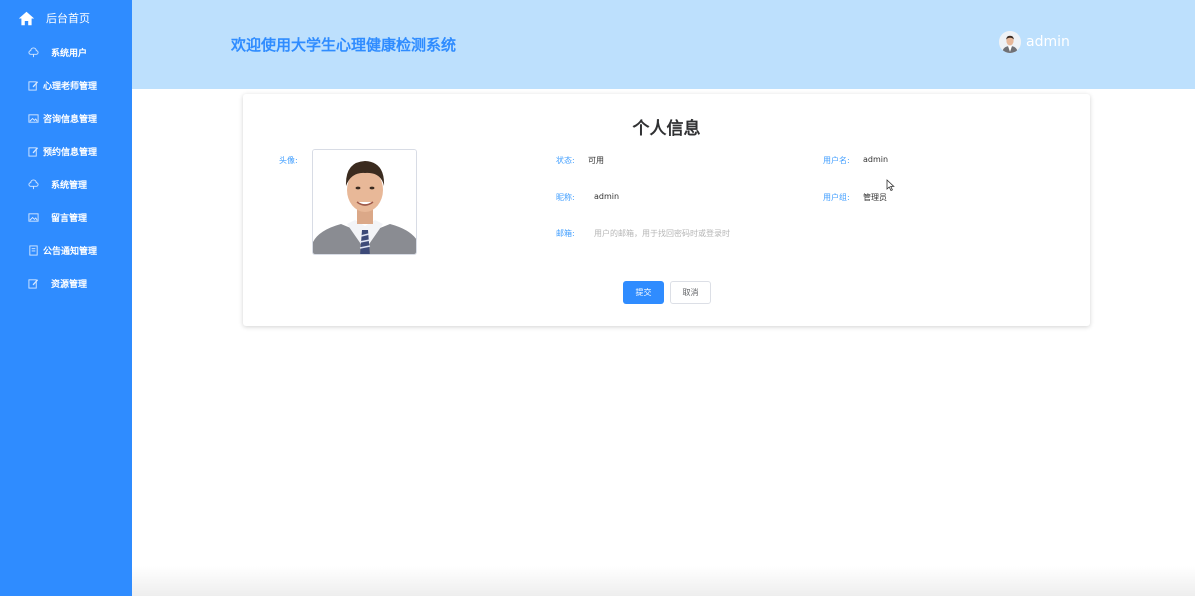 This screenshot has height=596, width=1195. I want to click on sidebar-item-system: 系统管理, so click(66, 184).